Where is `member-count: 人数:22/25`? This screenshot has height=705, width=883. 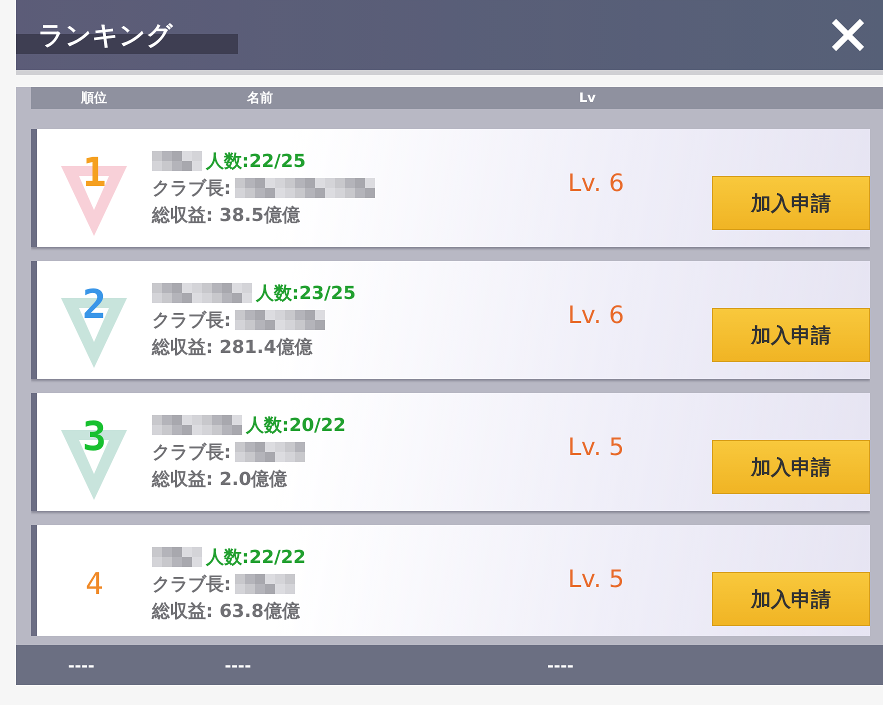 member-count: 人数:22/25 is located at coordinates (256, 161).